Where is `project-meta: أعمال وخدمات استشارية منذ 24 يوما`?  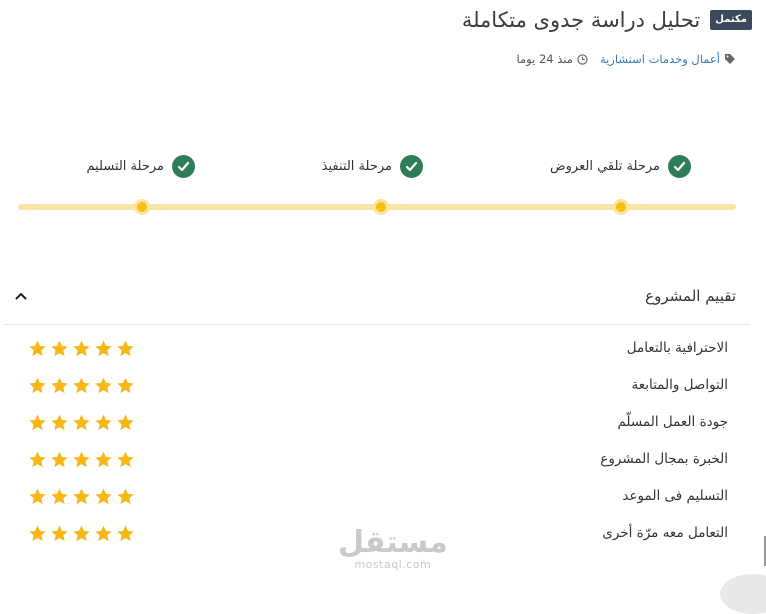
project-meta: أعمال وخدمات استشارية منذ 24 يوما is located at coordinates (627, 59).